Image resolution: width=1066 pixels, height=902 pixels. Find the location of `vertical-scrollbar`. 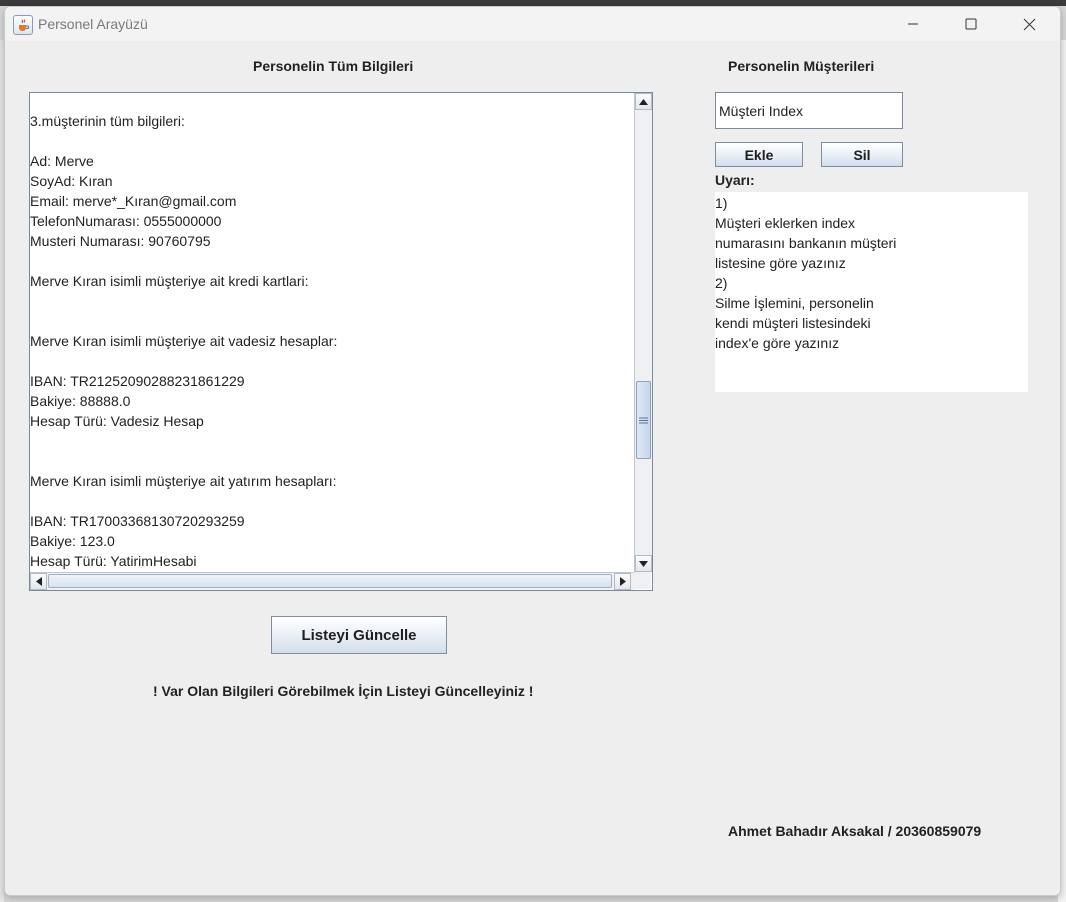

vertical-scrollbar is located at coordinates (643, 332).